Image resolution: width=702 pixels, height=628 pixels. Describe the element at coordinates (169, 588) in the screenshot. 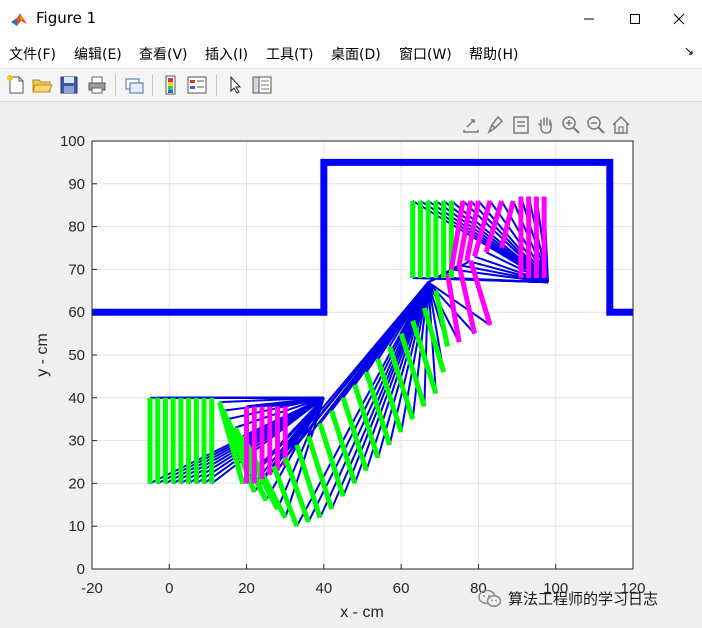

I see `x-tick-label: 0` at that location.